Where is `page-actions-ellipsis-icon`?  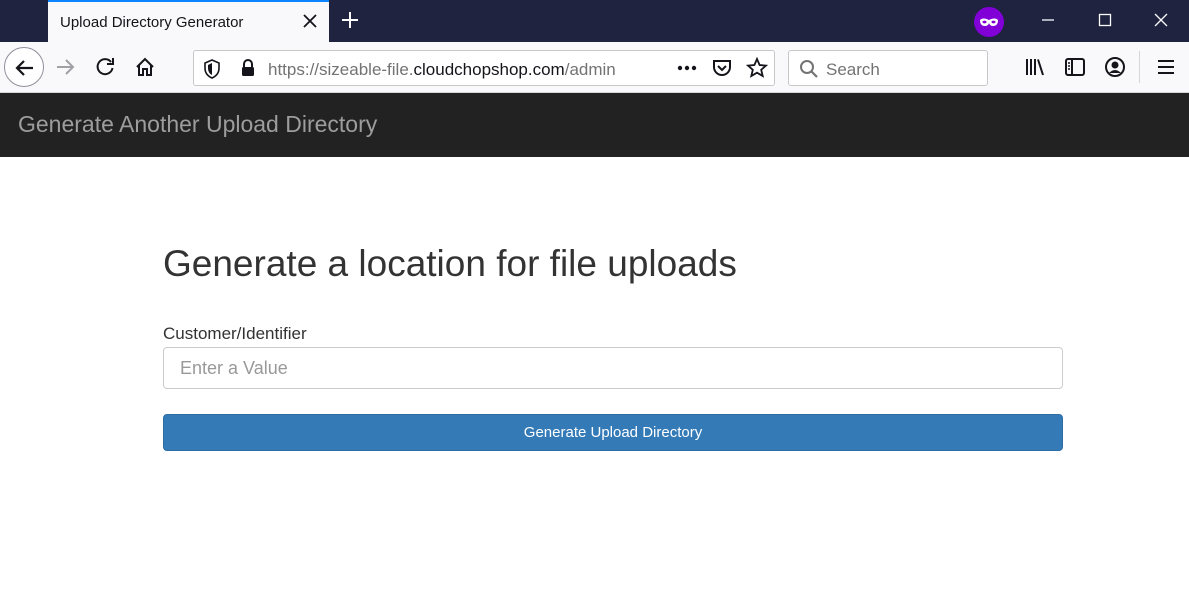 page-actions-ellipsis-icon is located at coordinates (687, 68).